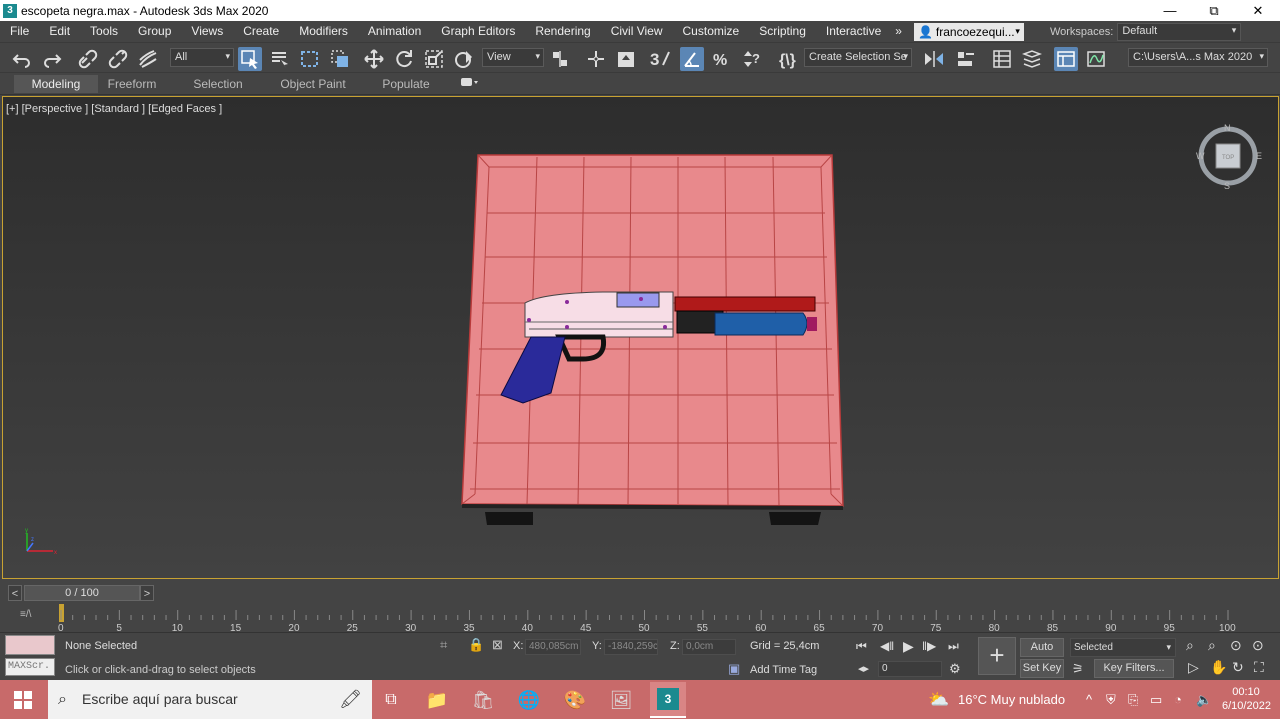 This screenshot has height=719, width=1280. I want to click on task-view-icon: ⧉, so click(391, 700).